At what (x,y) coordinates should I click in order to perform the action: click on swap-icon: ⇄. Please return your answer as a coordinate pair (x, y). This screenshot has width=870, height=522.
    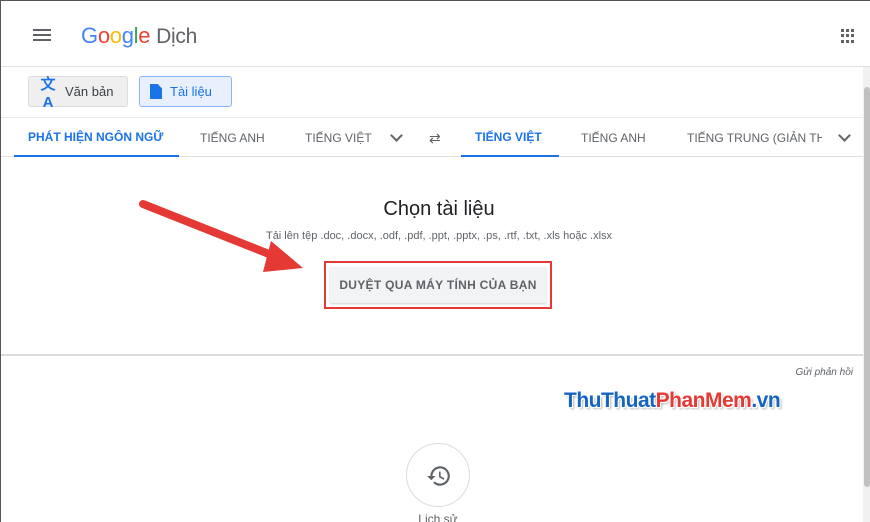
    Looking at the image, I should click on (435, 138).